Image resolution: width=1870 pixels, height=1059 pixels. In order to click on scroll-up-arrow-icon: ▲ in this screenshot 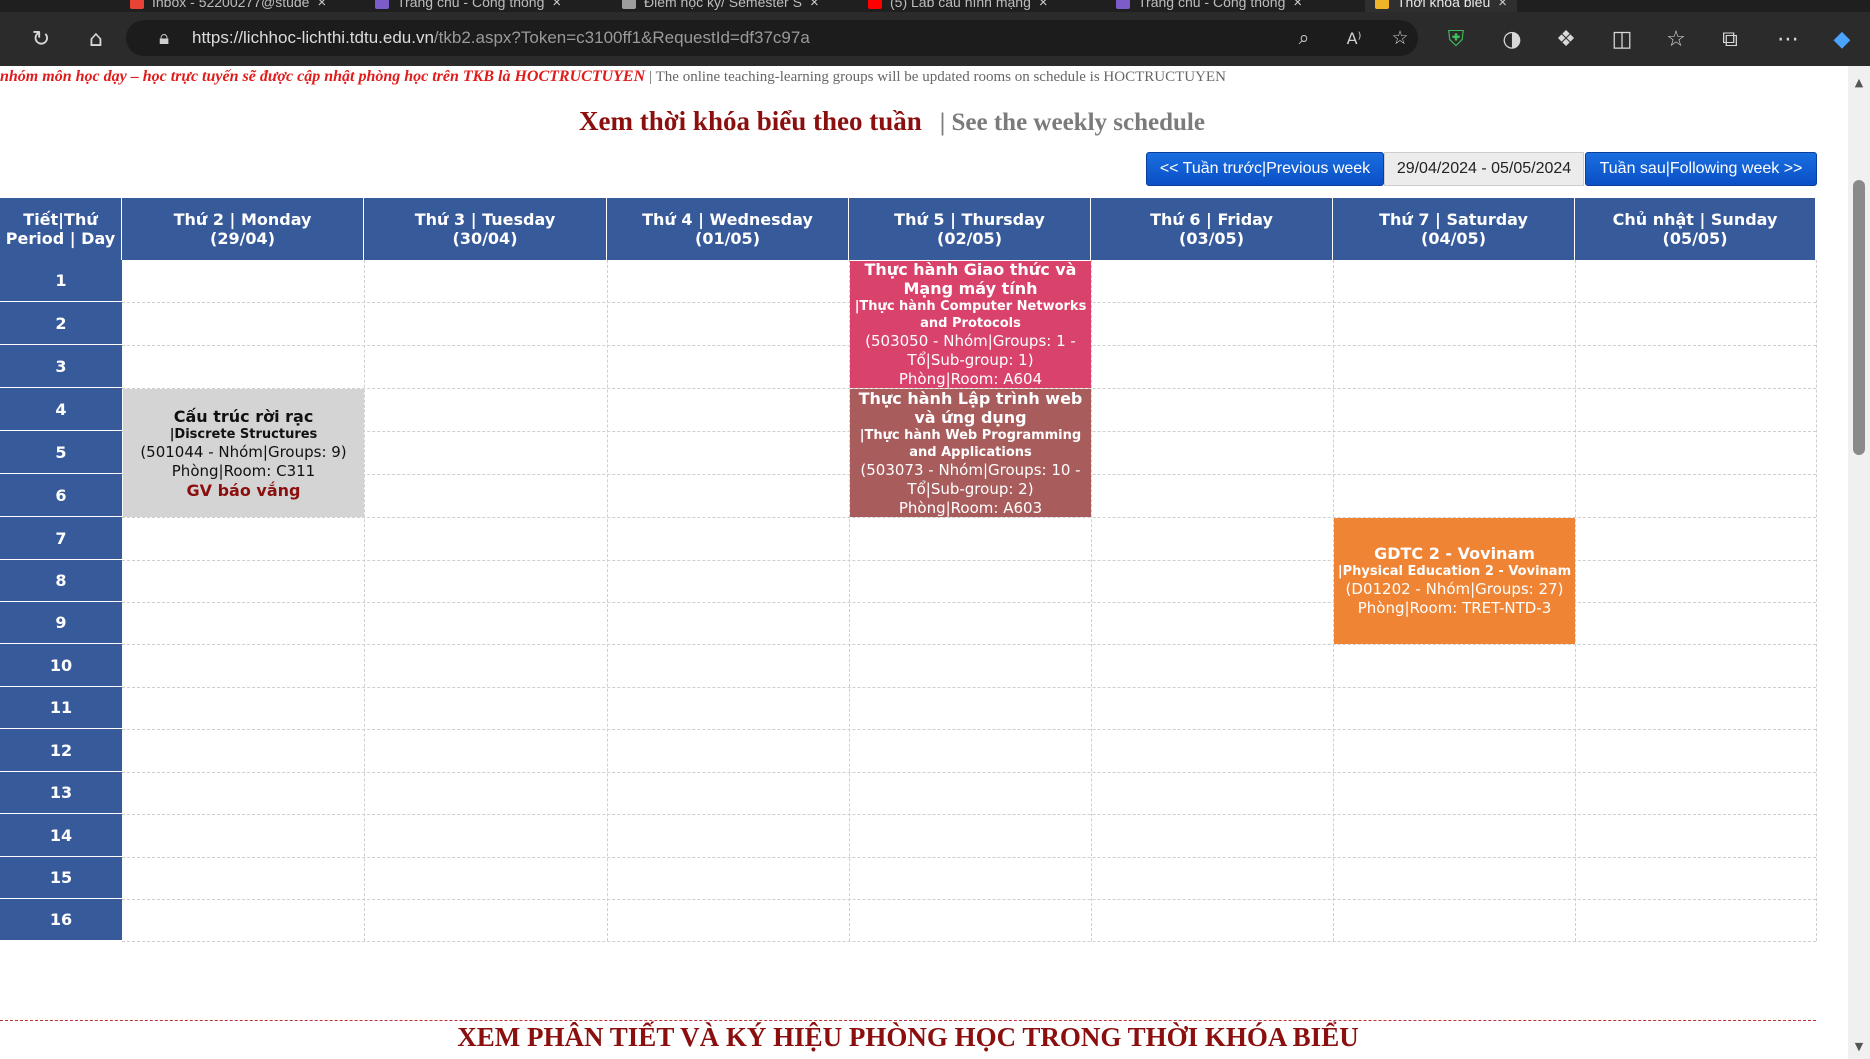, I will do `click(1859, 82)`.